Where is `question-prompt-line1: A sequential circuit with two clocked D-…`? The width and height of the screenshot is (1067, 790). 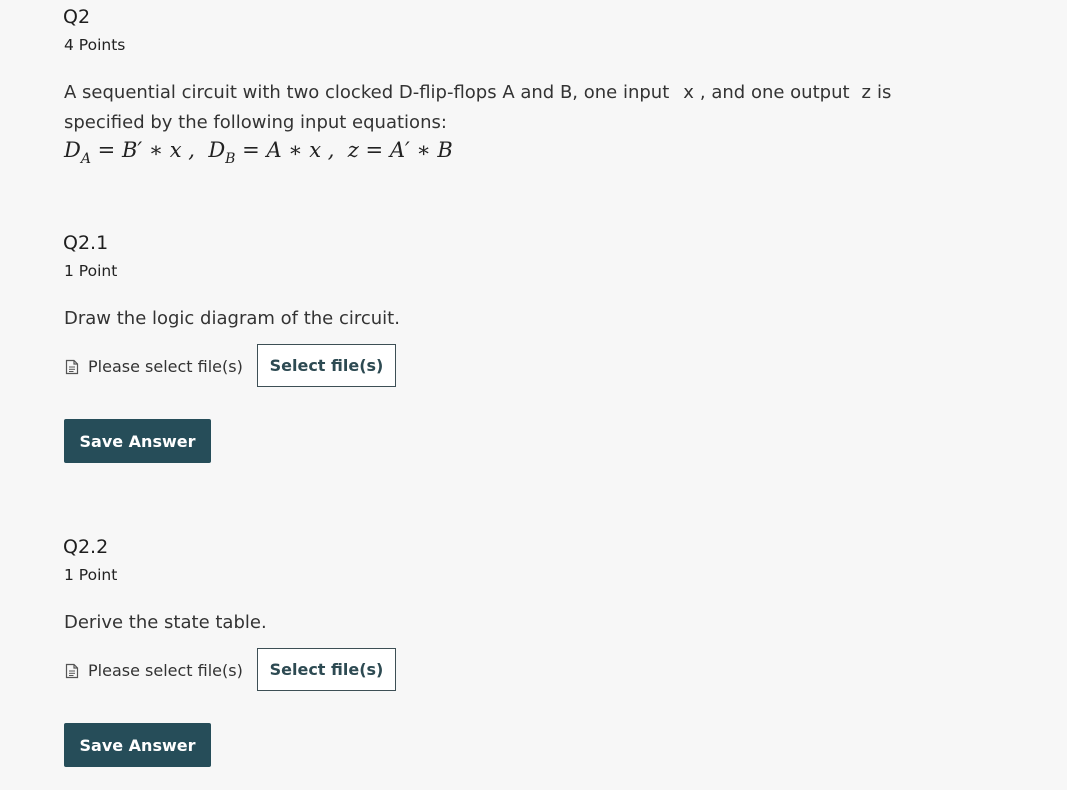 question-prompt-line1: A sequential circuit with two clocked D-… is located at coordinates (477, 93).